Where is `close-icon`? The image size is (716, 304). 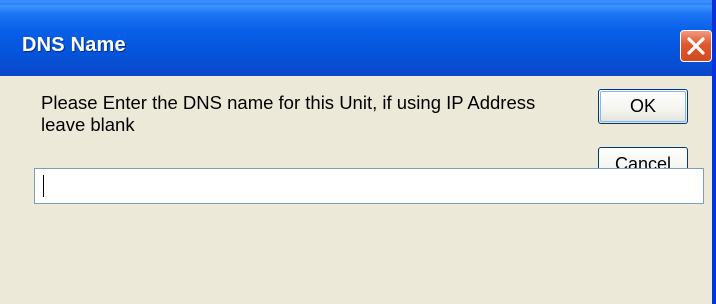
close-icon is located at coordinates (696, 46).